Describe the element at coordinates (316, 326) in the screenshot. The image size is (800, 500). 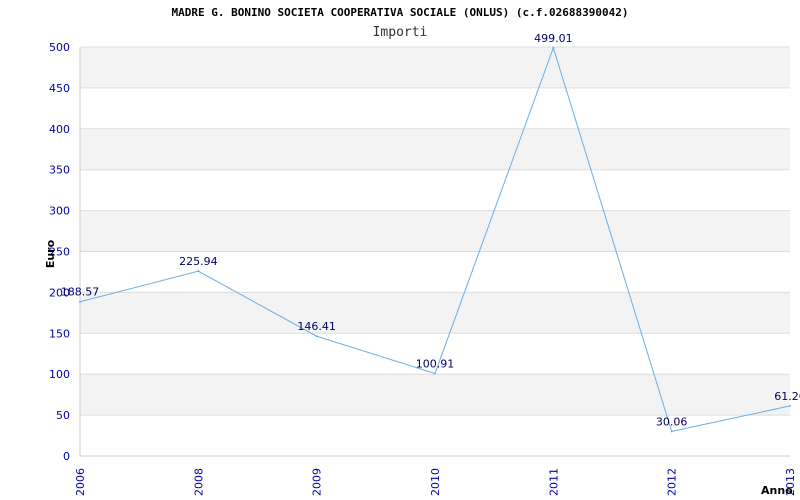
I see `data-label: 146.41` at that location.